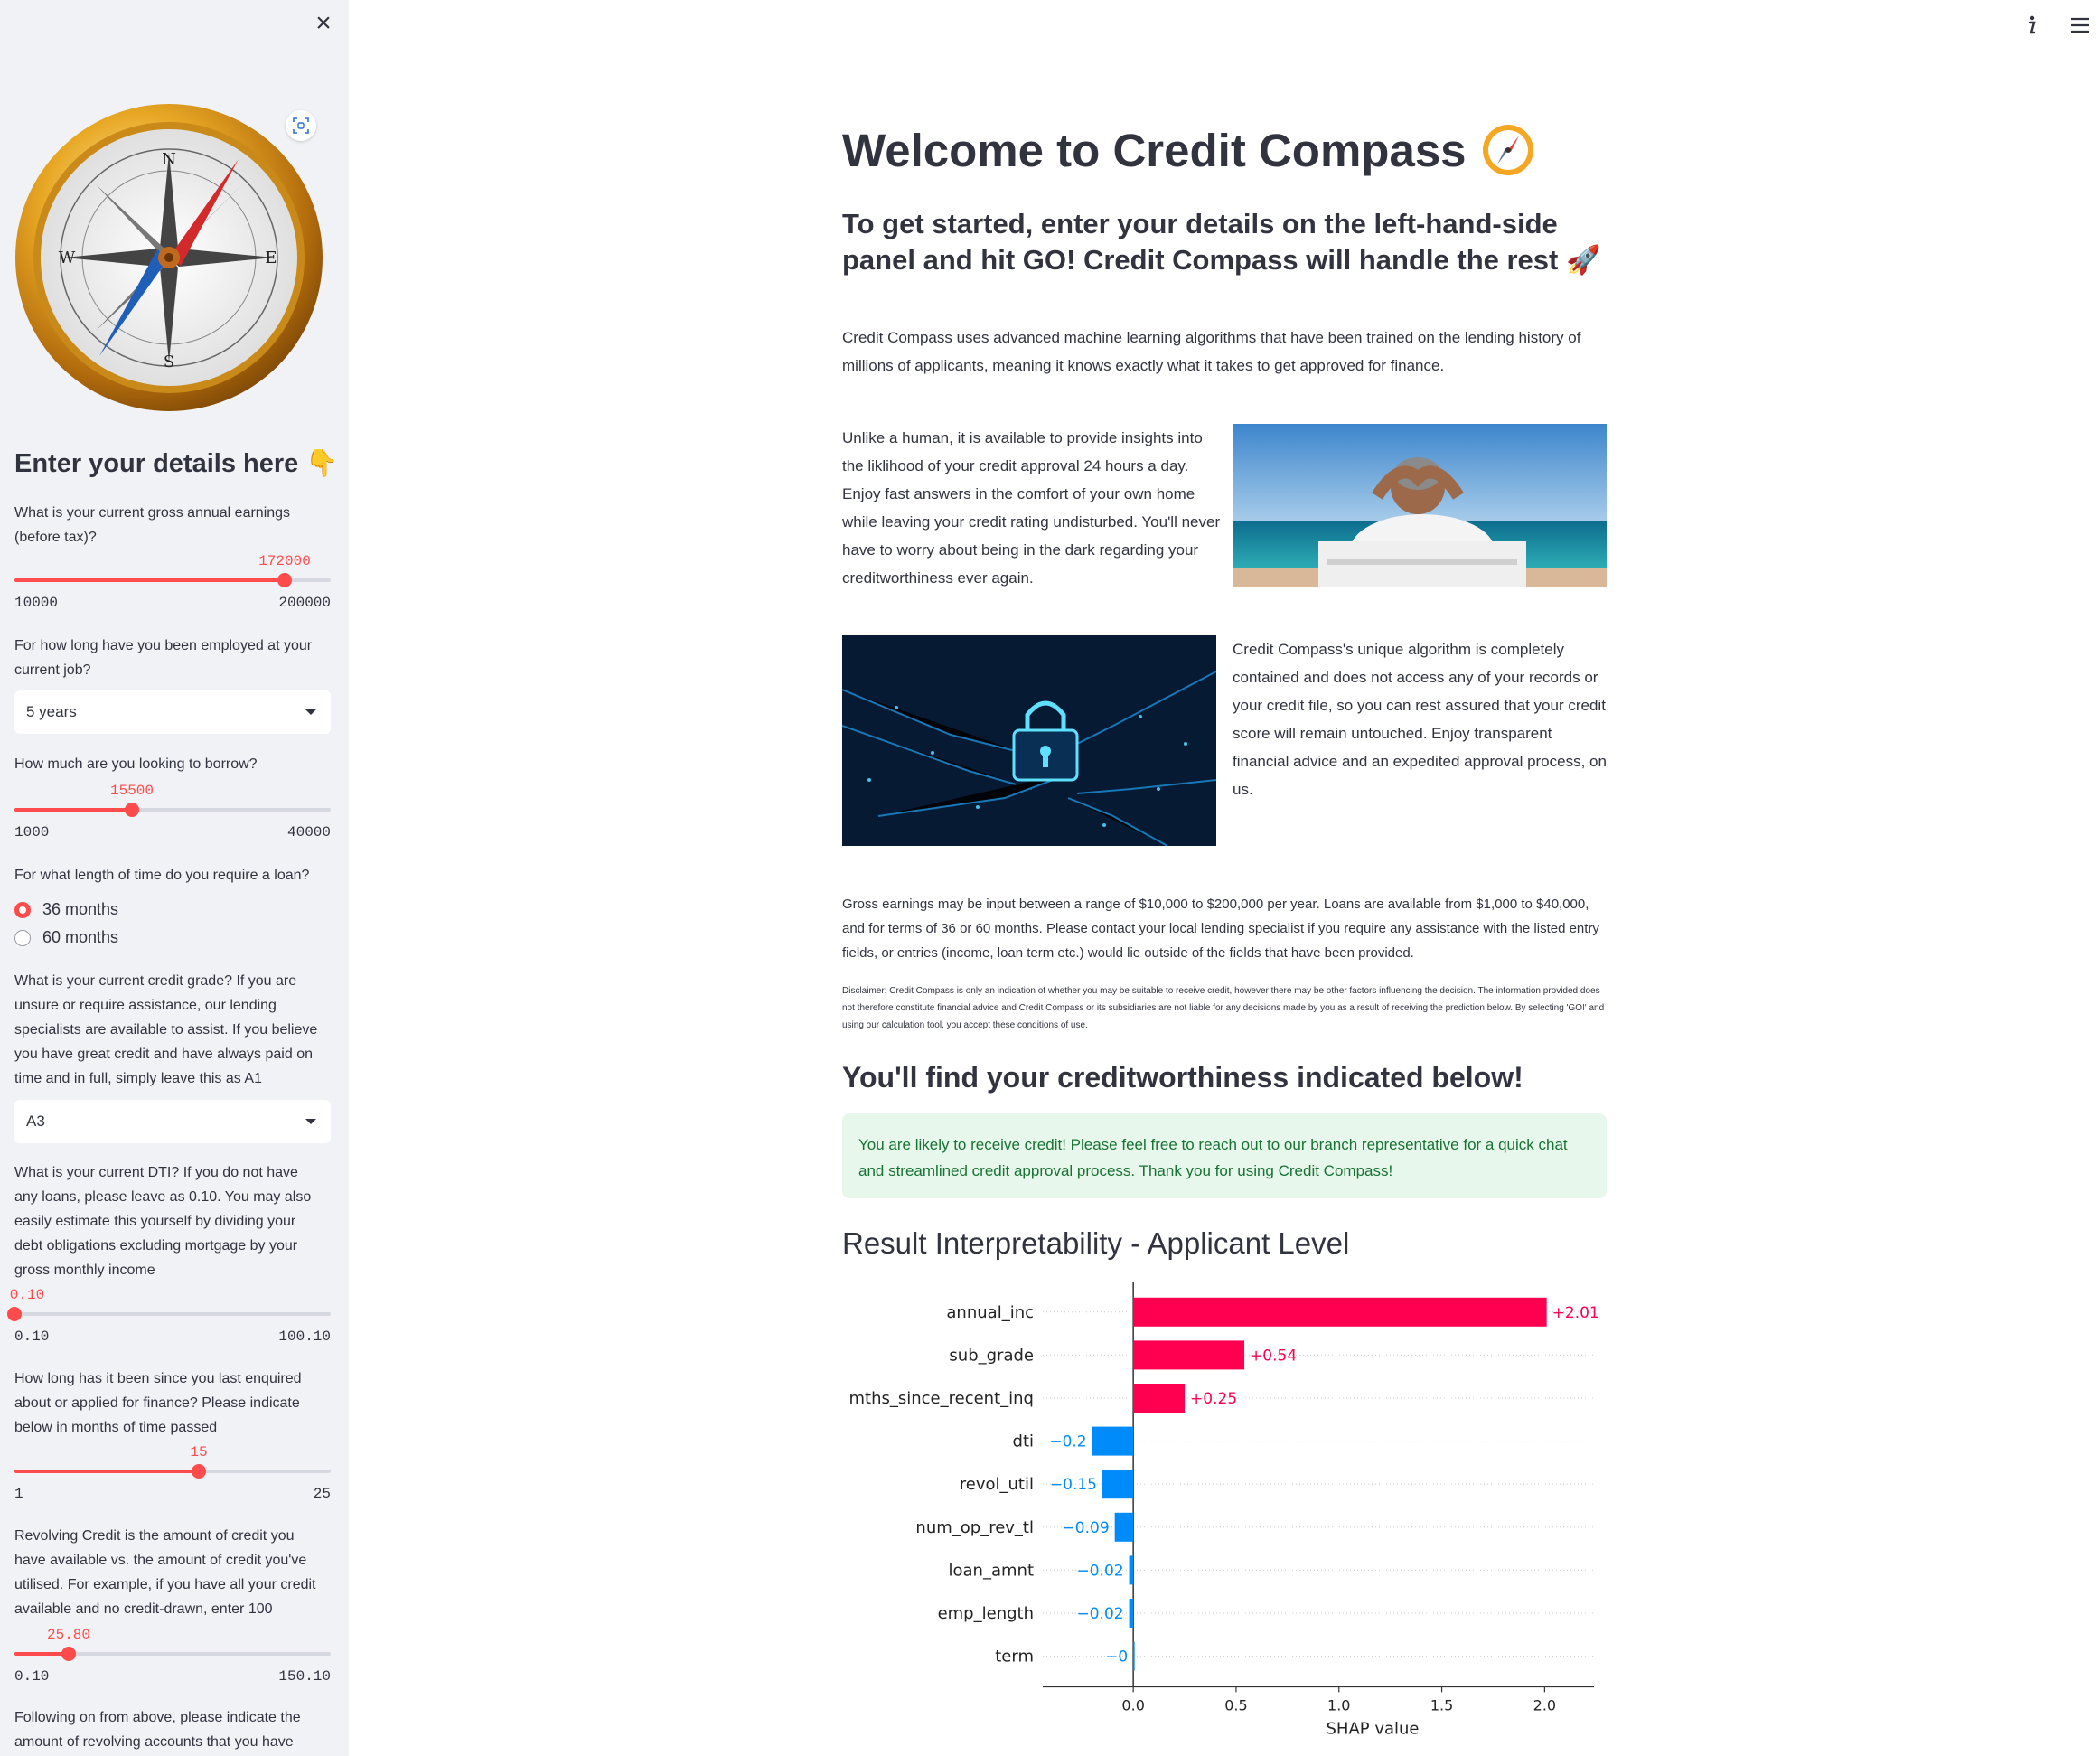  What do you see at coordinates (169, 1316) in the screenshot?
I see `dti-slider: 0.10 0.10 100.10` at bounding box center [169, 1316].